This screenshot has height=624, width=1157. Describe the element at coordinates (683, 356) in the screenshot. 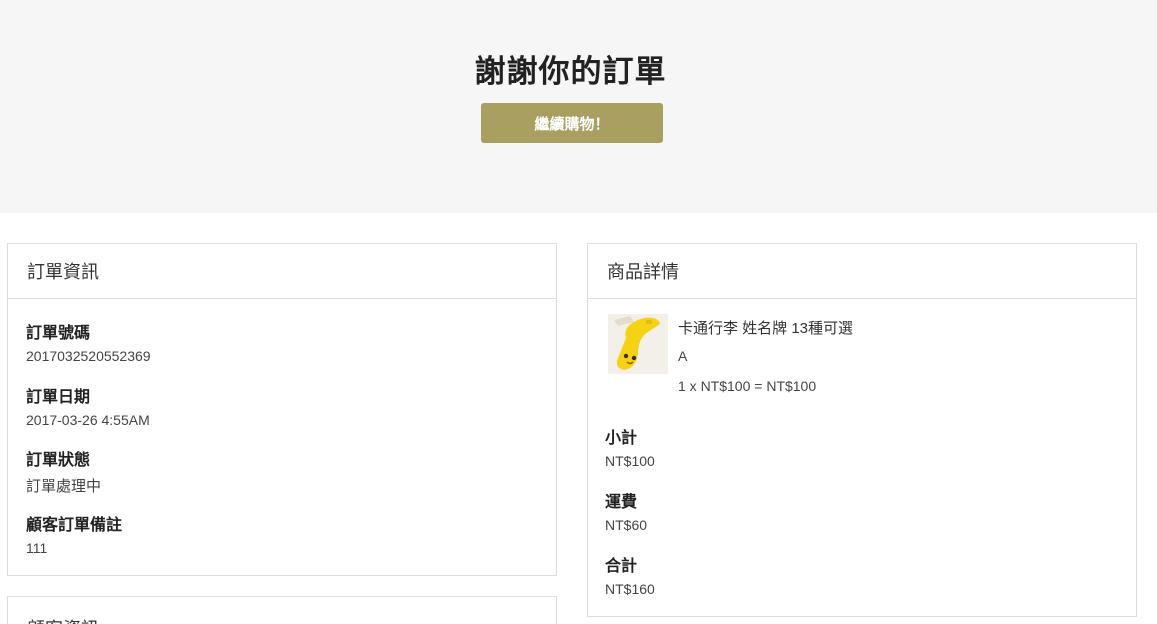

I see `product-variant: A` at that location.